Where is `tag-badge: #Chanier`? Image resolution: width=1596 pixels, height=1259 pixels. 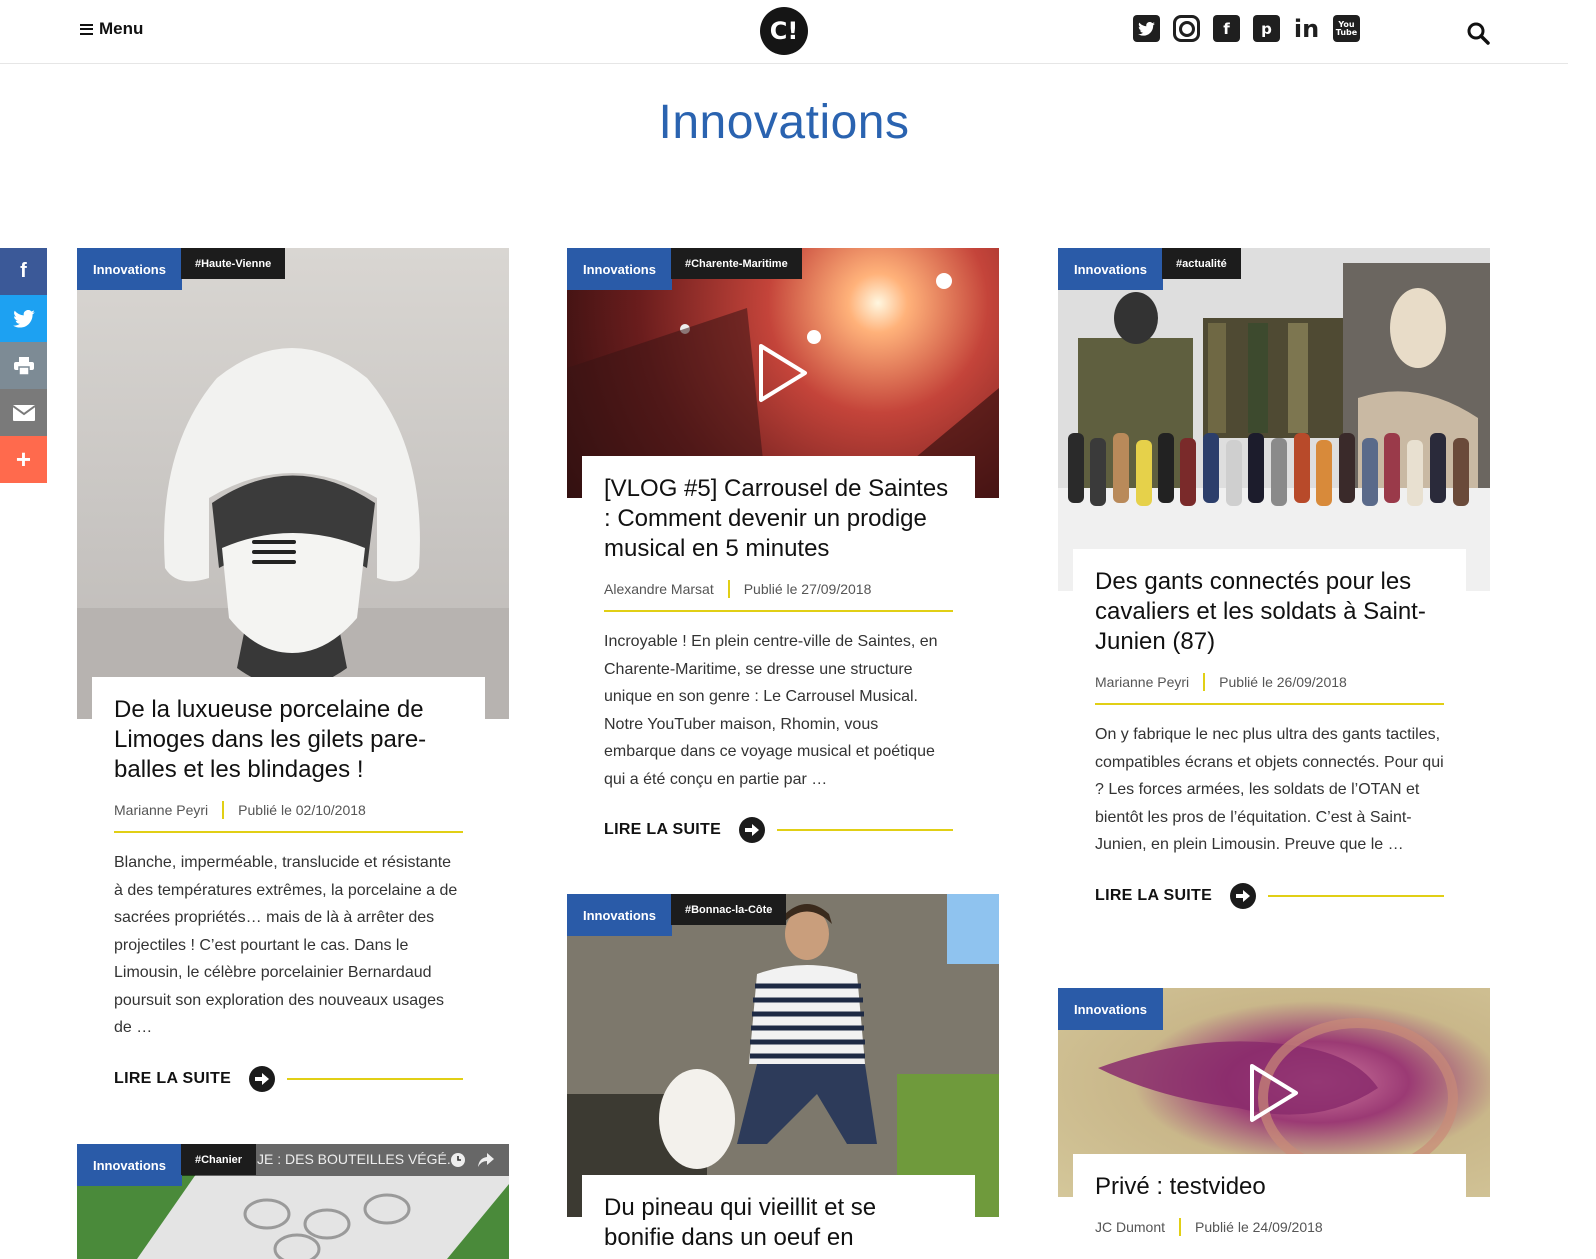
tag-badge: #Chanier is located at coordinates (219, 1159).